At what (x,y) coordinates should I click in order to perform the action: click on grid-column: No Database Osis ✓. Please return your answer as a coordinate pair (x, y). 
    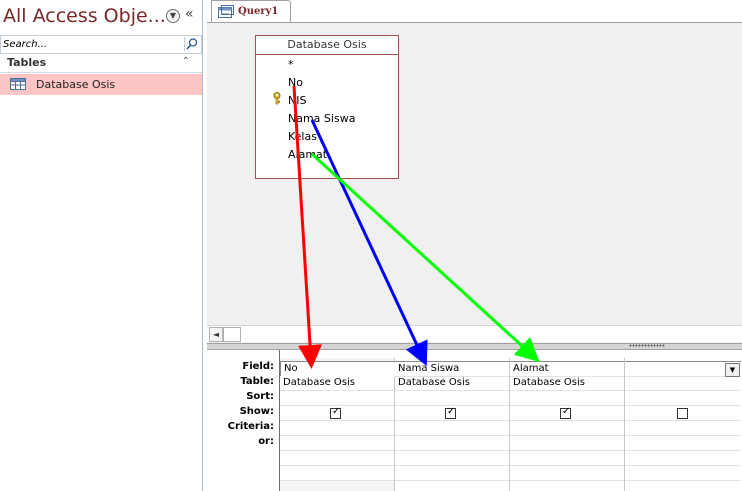
    Looking at the image, I should click on (337, 424).